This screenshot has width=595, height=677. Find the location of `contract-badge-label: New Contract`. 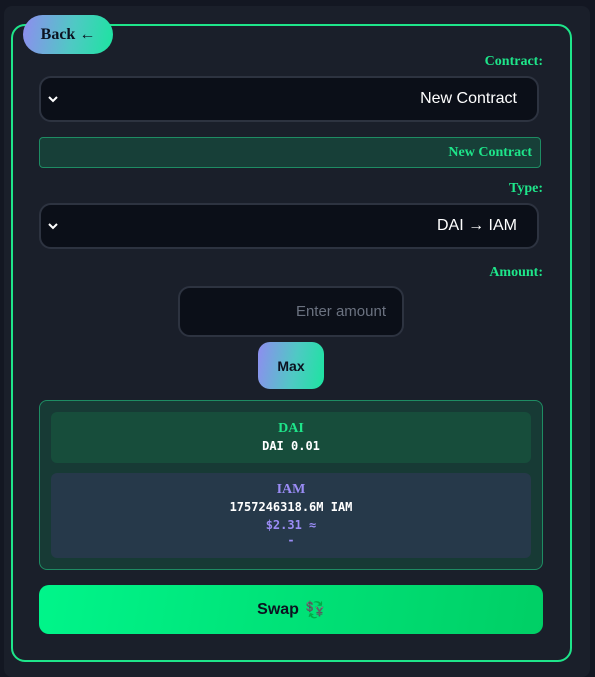

contract-badge-label: New Contract is located at coordinates (490, 152).